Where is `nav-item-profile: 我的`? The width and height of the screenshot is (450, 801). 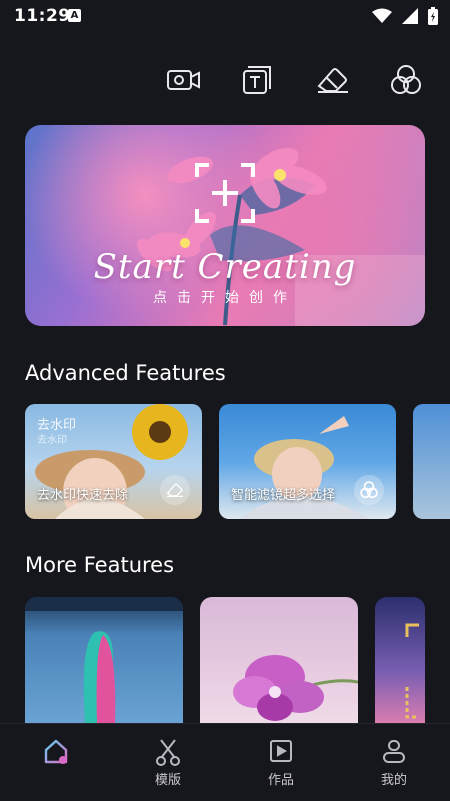
nav-item-profile: 我的 is located at coordinates (394, 762).